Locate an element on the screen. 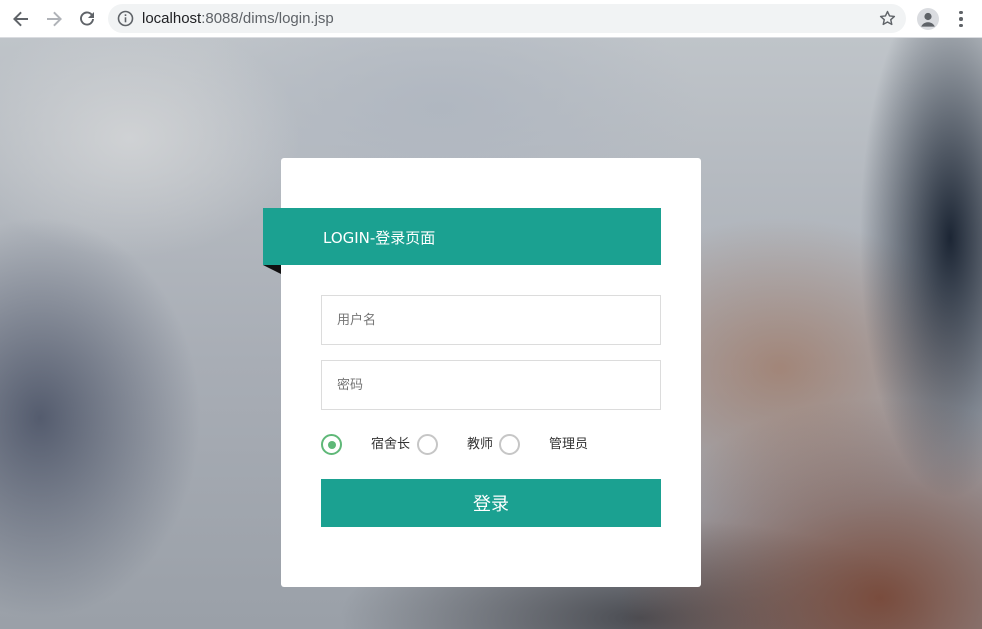 This screenshot has height=629, width=982. login-header-ribbon: LOGIN-登录页面 is located at coordinates (462, 236).